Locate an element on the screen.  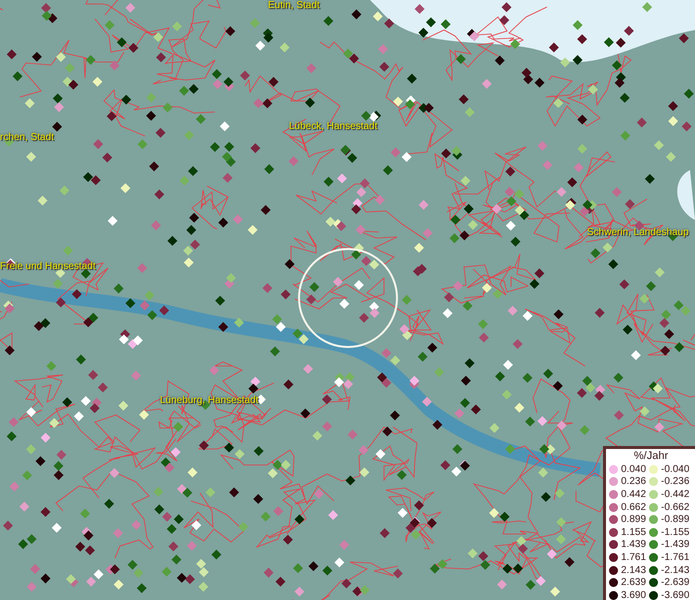
legend-value: 1.761 is located at coordinates (633, 557).